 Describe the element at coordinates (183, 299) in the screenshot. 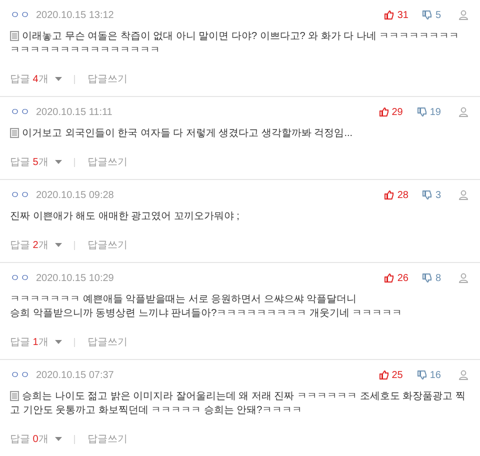

I see `comment-text: ㅋㅋㅋㅋㅋㅋㅋ 예쁜애들 악플받을때는 서로 응원하면서 으쌰으쌰 악플달더니` at that location.